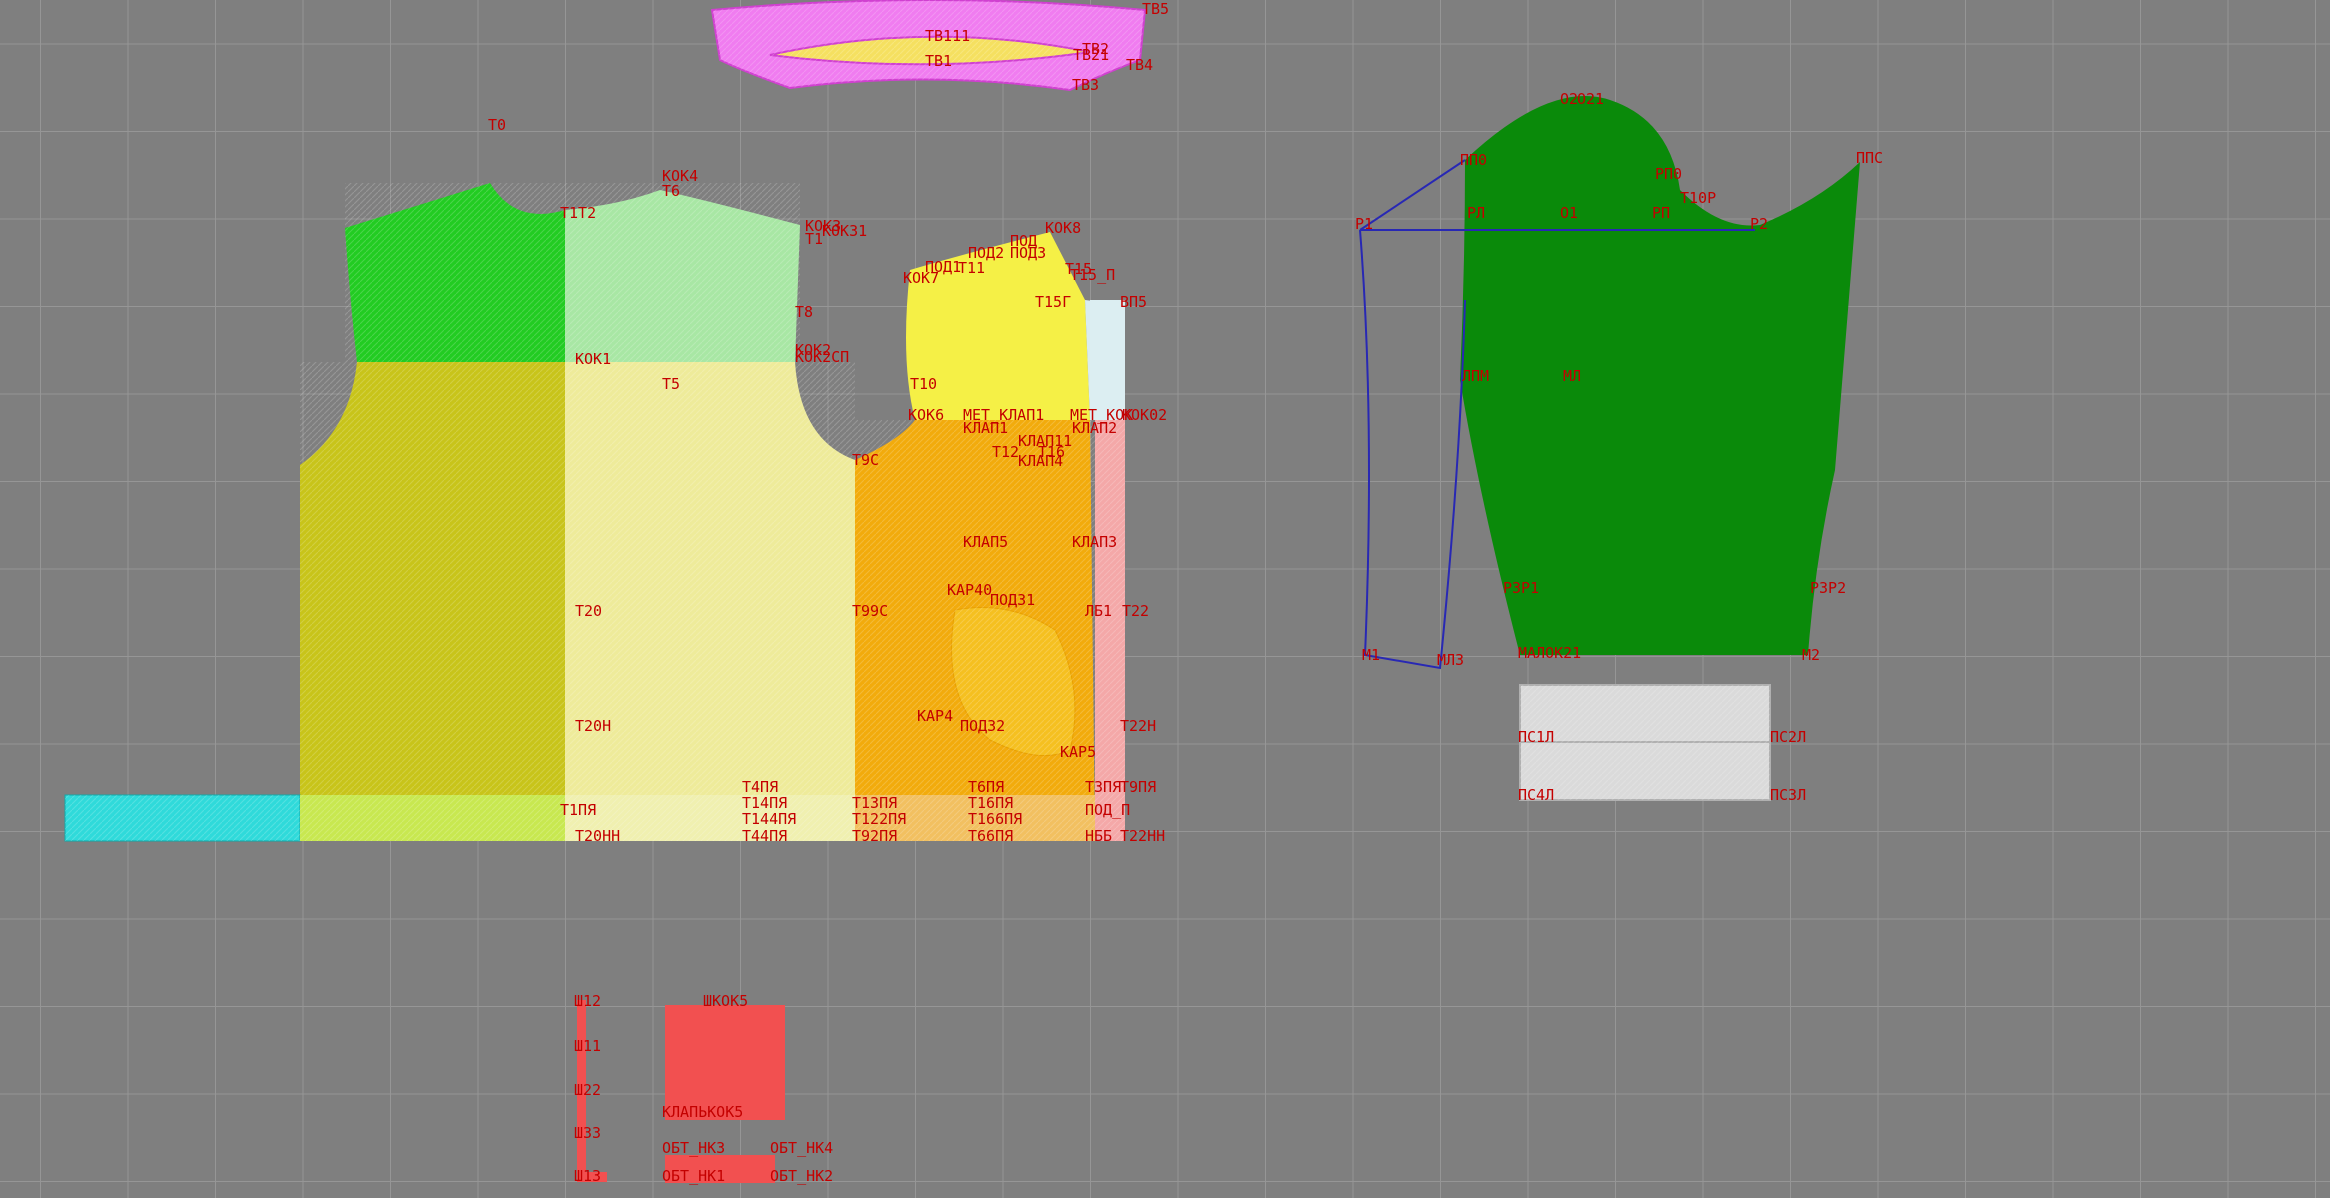 This screenshot has width=2330, height=1198. What do you see at coordinates (577, 511) in the screenshot?
I see `bodice-back-left` at bounding box center [577, 511].